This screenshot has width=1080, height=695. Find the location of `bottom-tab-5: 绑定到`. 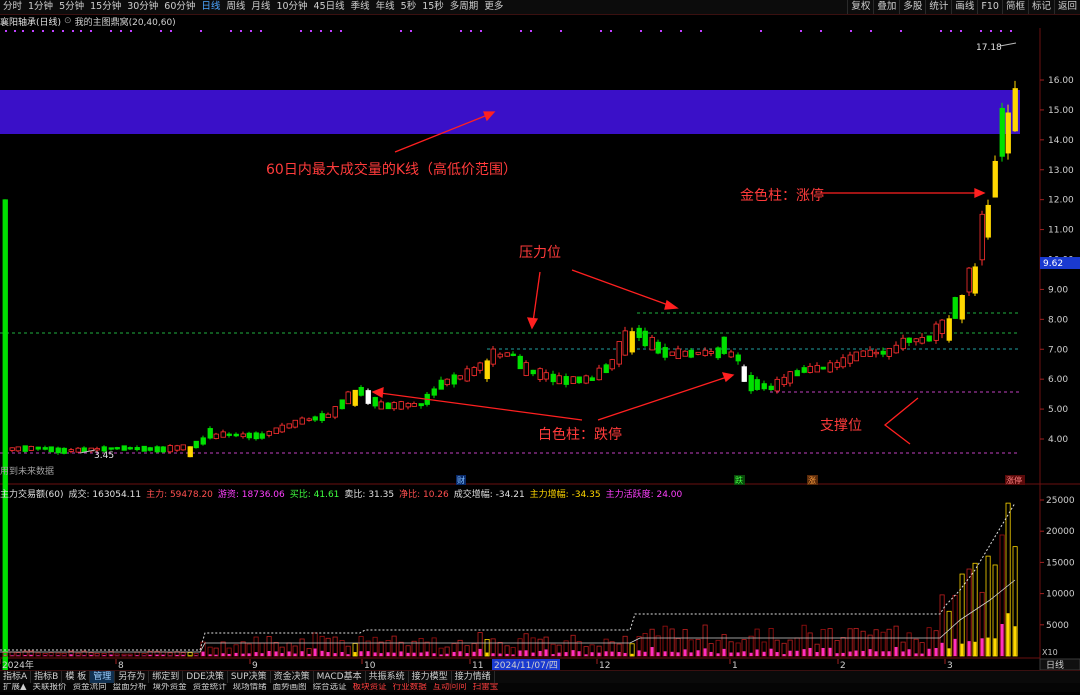

bottom-tab-5: 绑定到 is located at coordinates (166, 677).